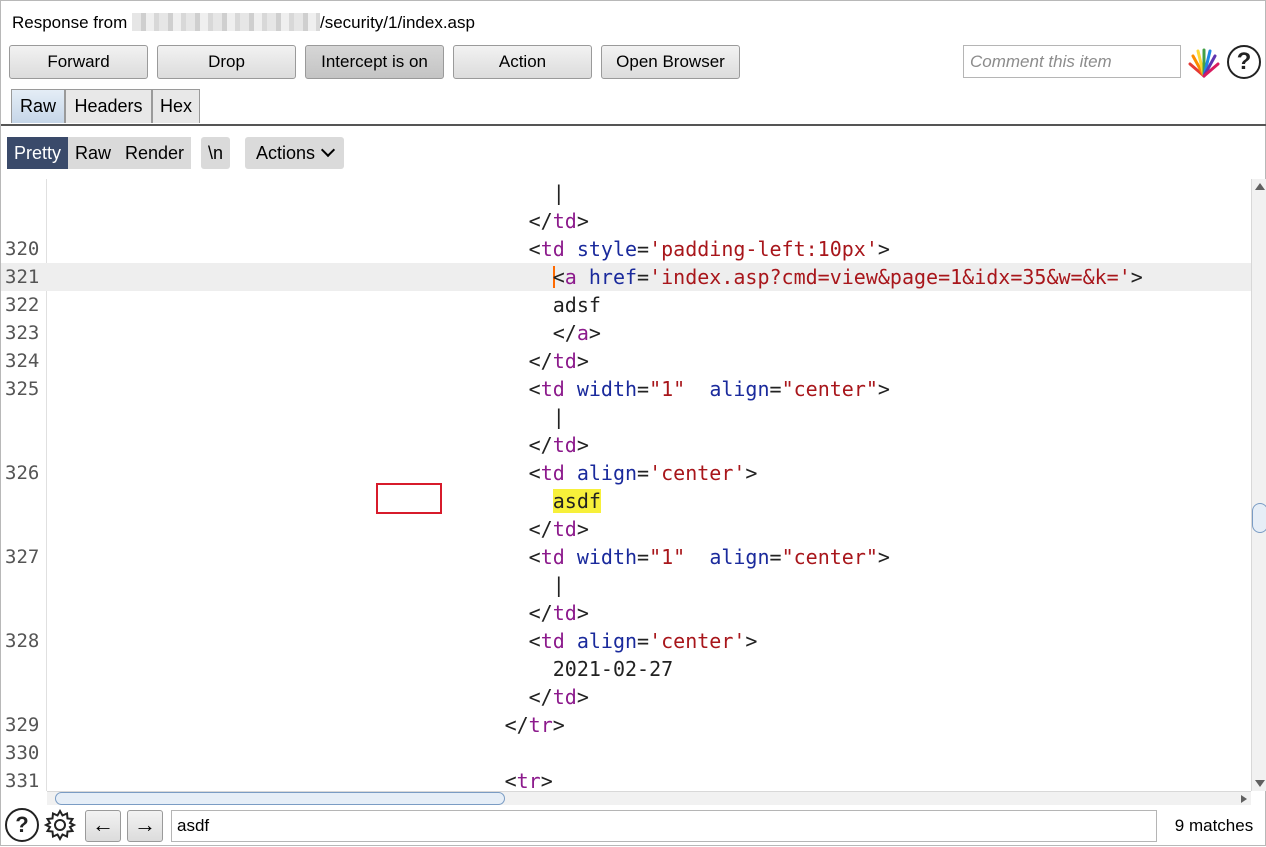 This screenshot has height=847, width=1266. Describe the element at coordinates (60, 825) in the screenshot. I see `gear-icon` at that location.